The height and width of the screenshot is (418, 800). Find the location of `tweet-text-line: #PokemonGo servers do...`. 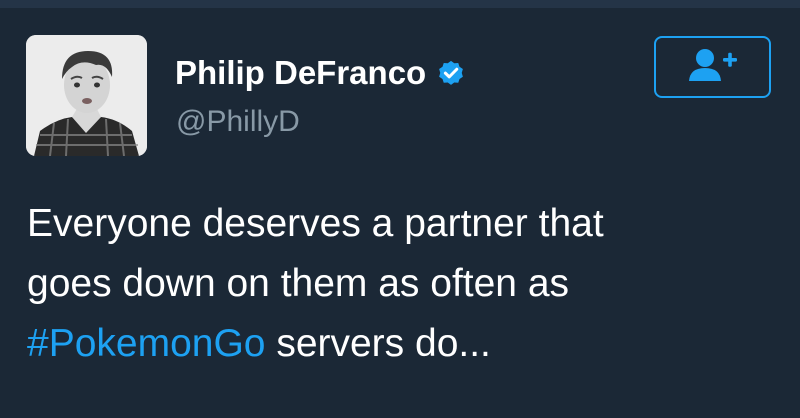

tweet-text-line: #PokemonGo servers do... is located at coordinates (397, 344).